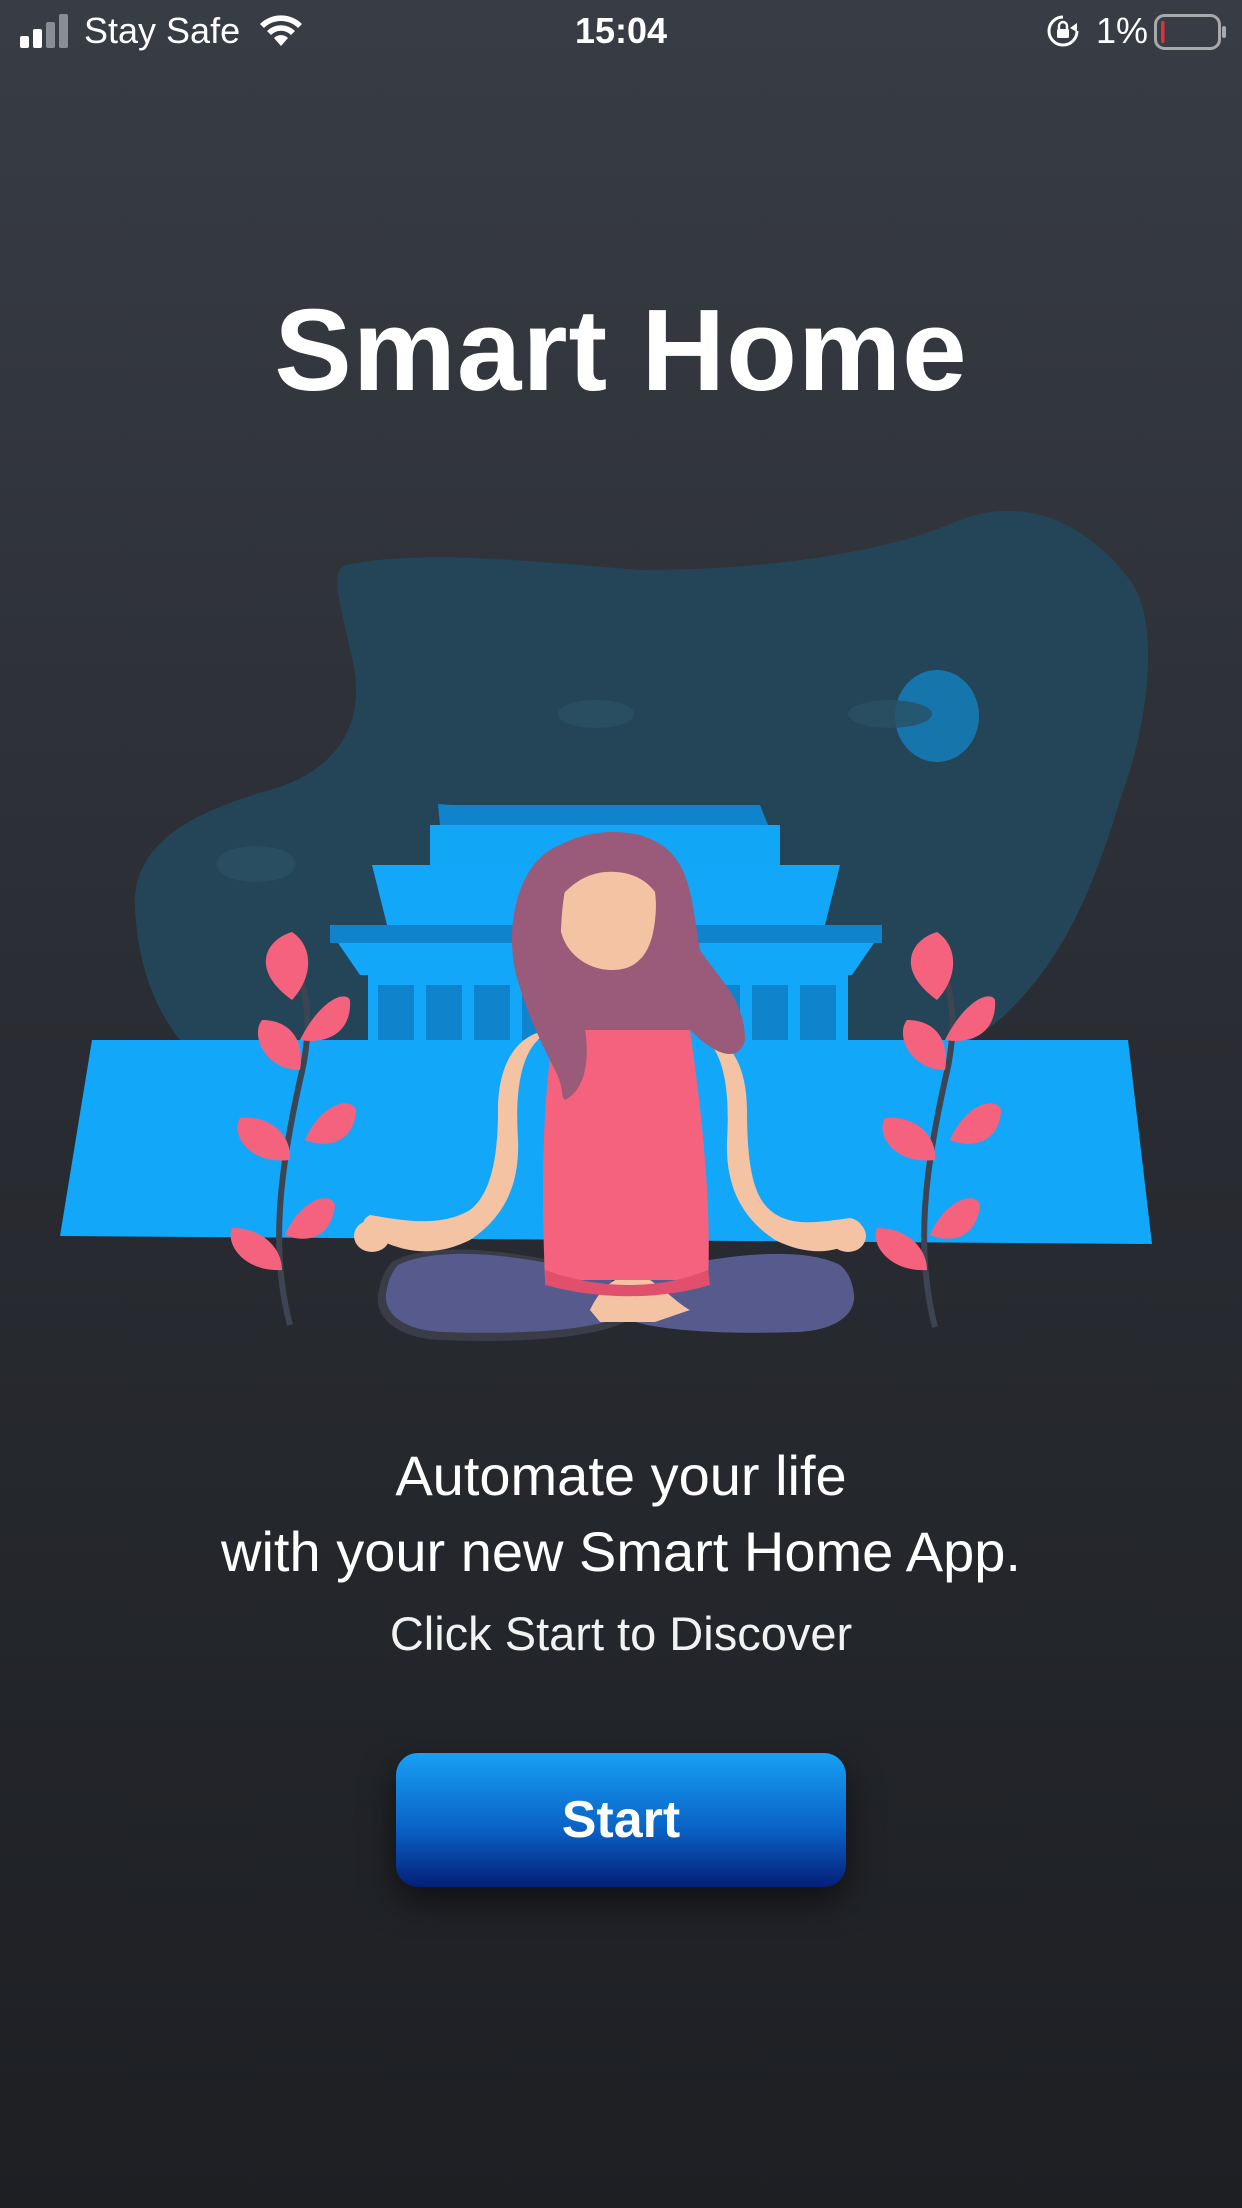  I want to click on tagline-line-2: with your new Smart Home App., so click(621, 1551).